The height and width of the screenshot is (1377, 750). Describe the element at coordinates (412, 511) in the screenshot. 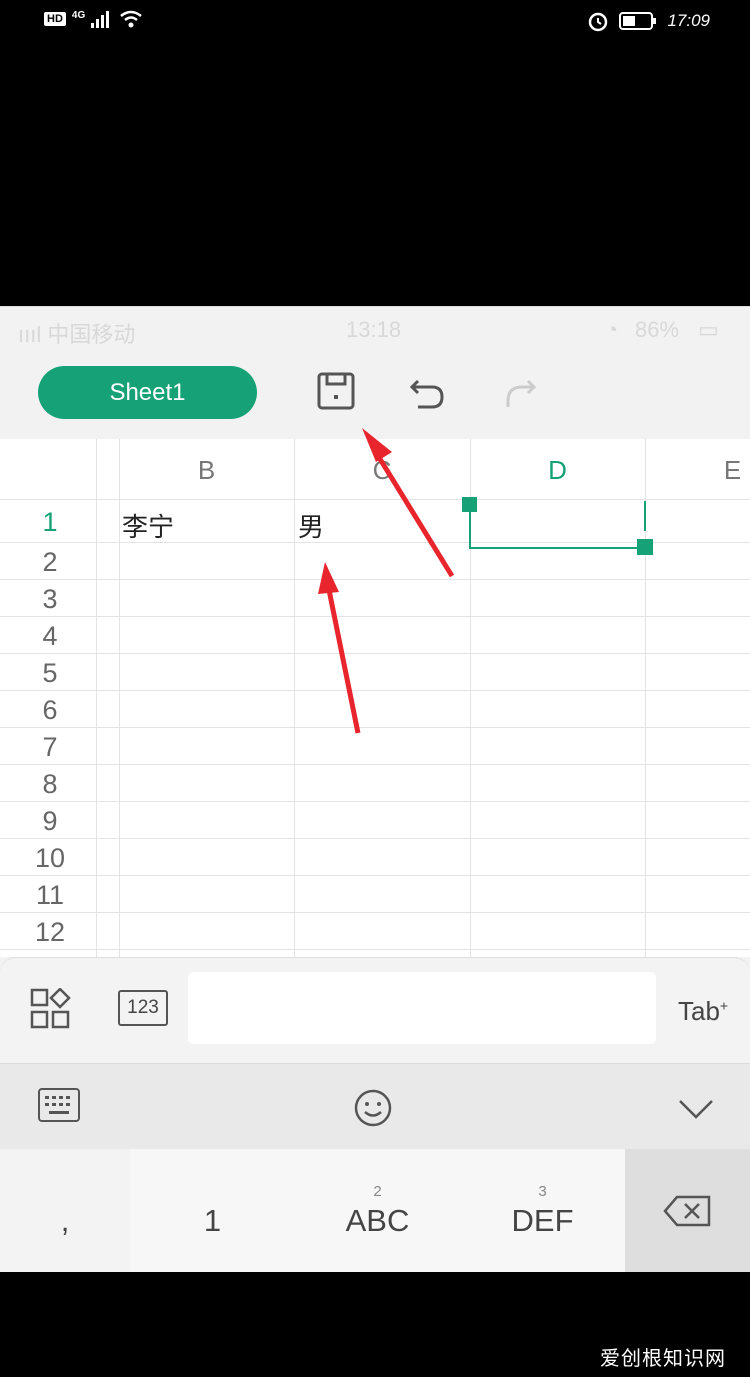

I see `arrow-to-save` at that location.